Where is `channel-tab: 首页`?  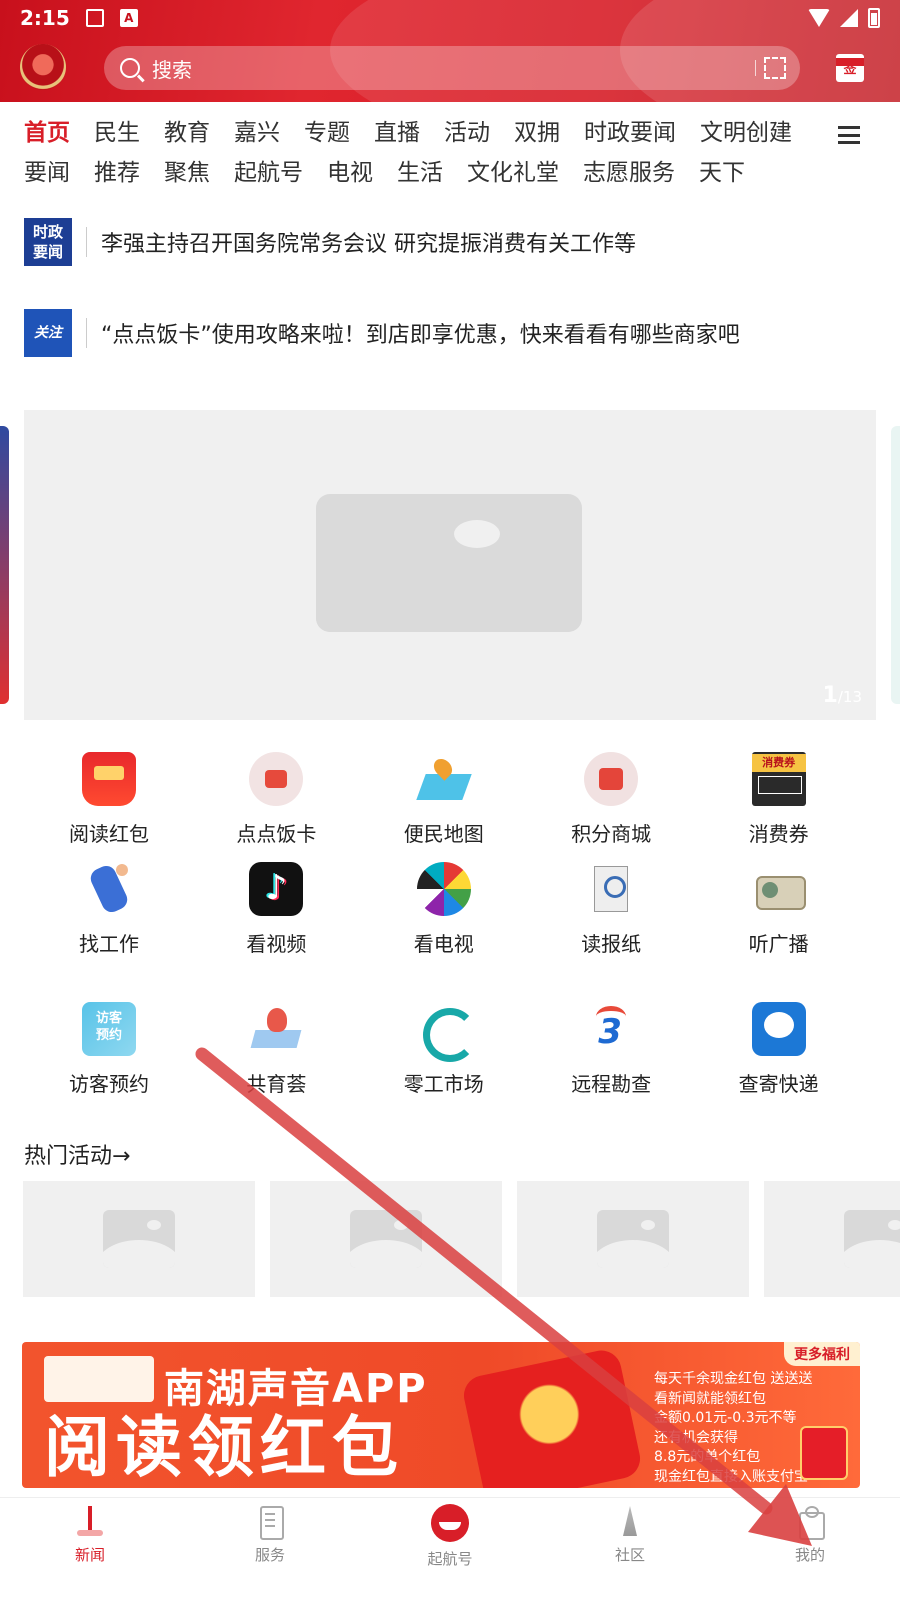
channel-tab: 首页 is located at coordinates (47, 130).